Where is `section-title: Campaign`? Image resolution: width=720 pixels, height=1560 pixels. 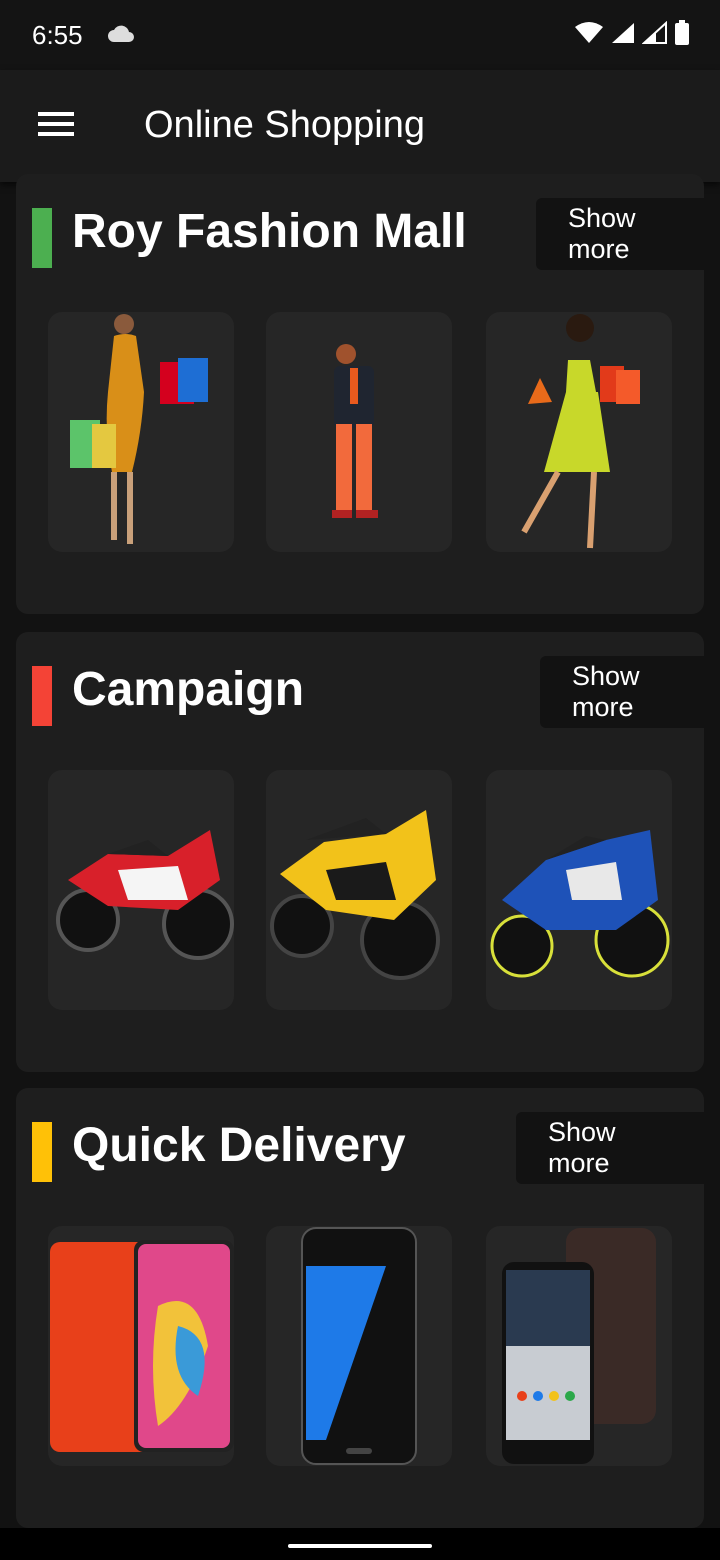
section-title: Campaign is located at coordinates (188, 689).